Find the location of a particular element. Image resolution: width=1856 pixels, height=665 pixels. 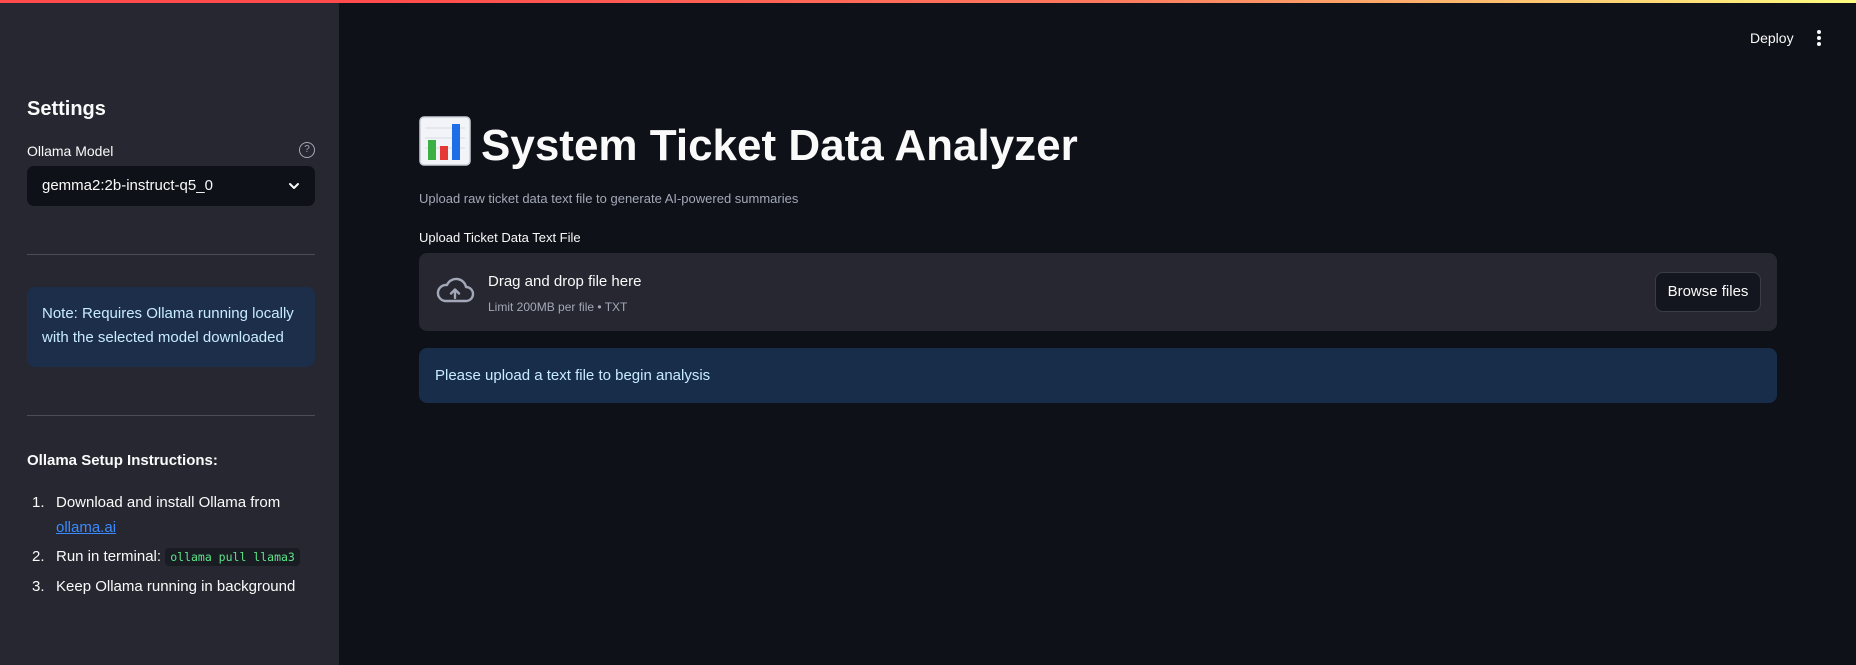

bar-chart-emoji-icon is located at coordinates (445, 141).